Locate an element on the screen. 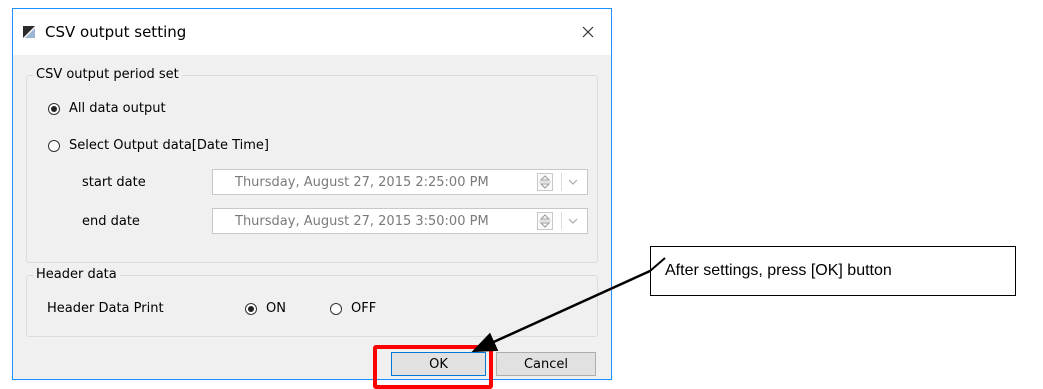 The image size is (1043, 389). pointer-arrow is located at coordinates (568, 305).